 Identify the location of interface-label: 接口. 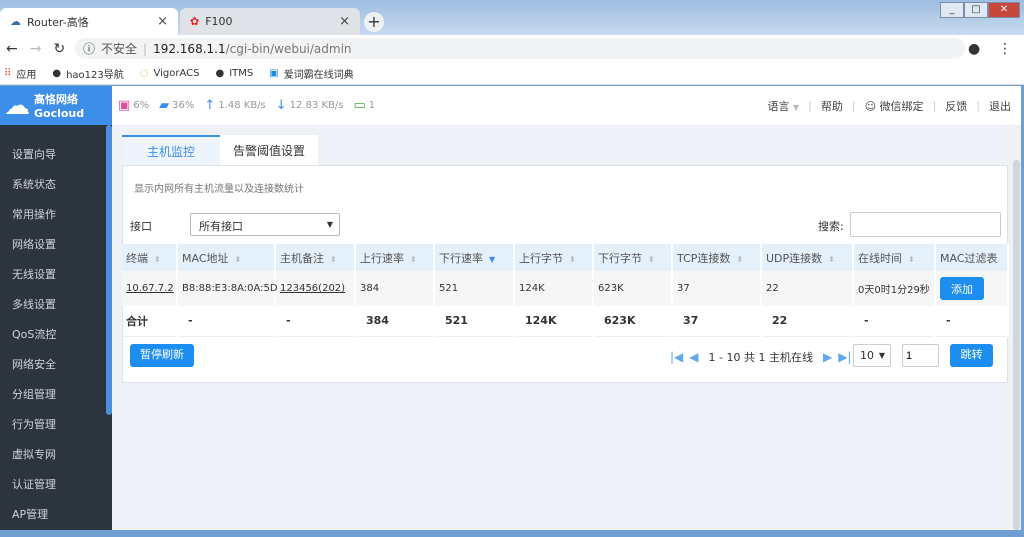
(141, 226).